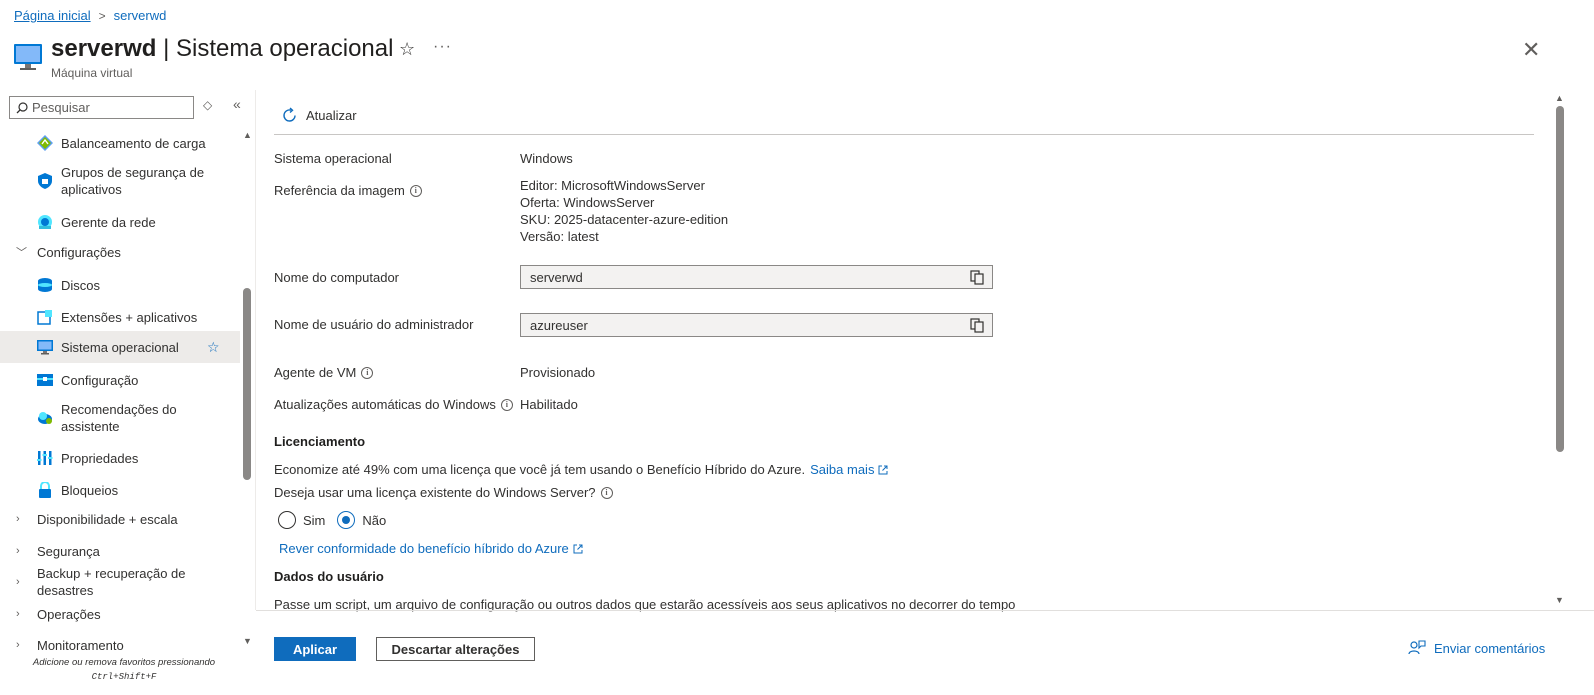 Image resolution: width=1594 pixels, height=695 pixels. What do you see at coordinates (45, 380) in the screenshot?
I see `configuration-icon` at bounding box center [45, 380].